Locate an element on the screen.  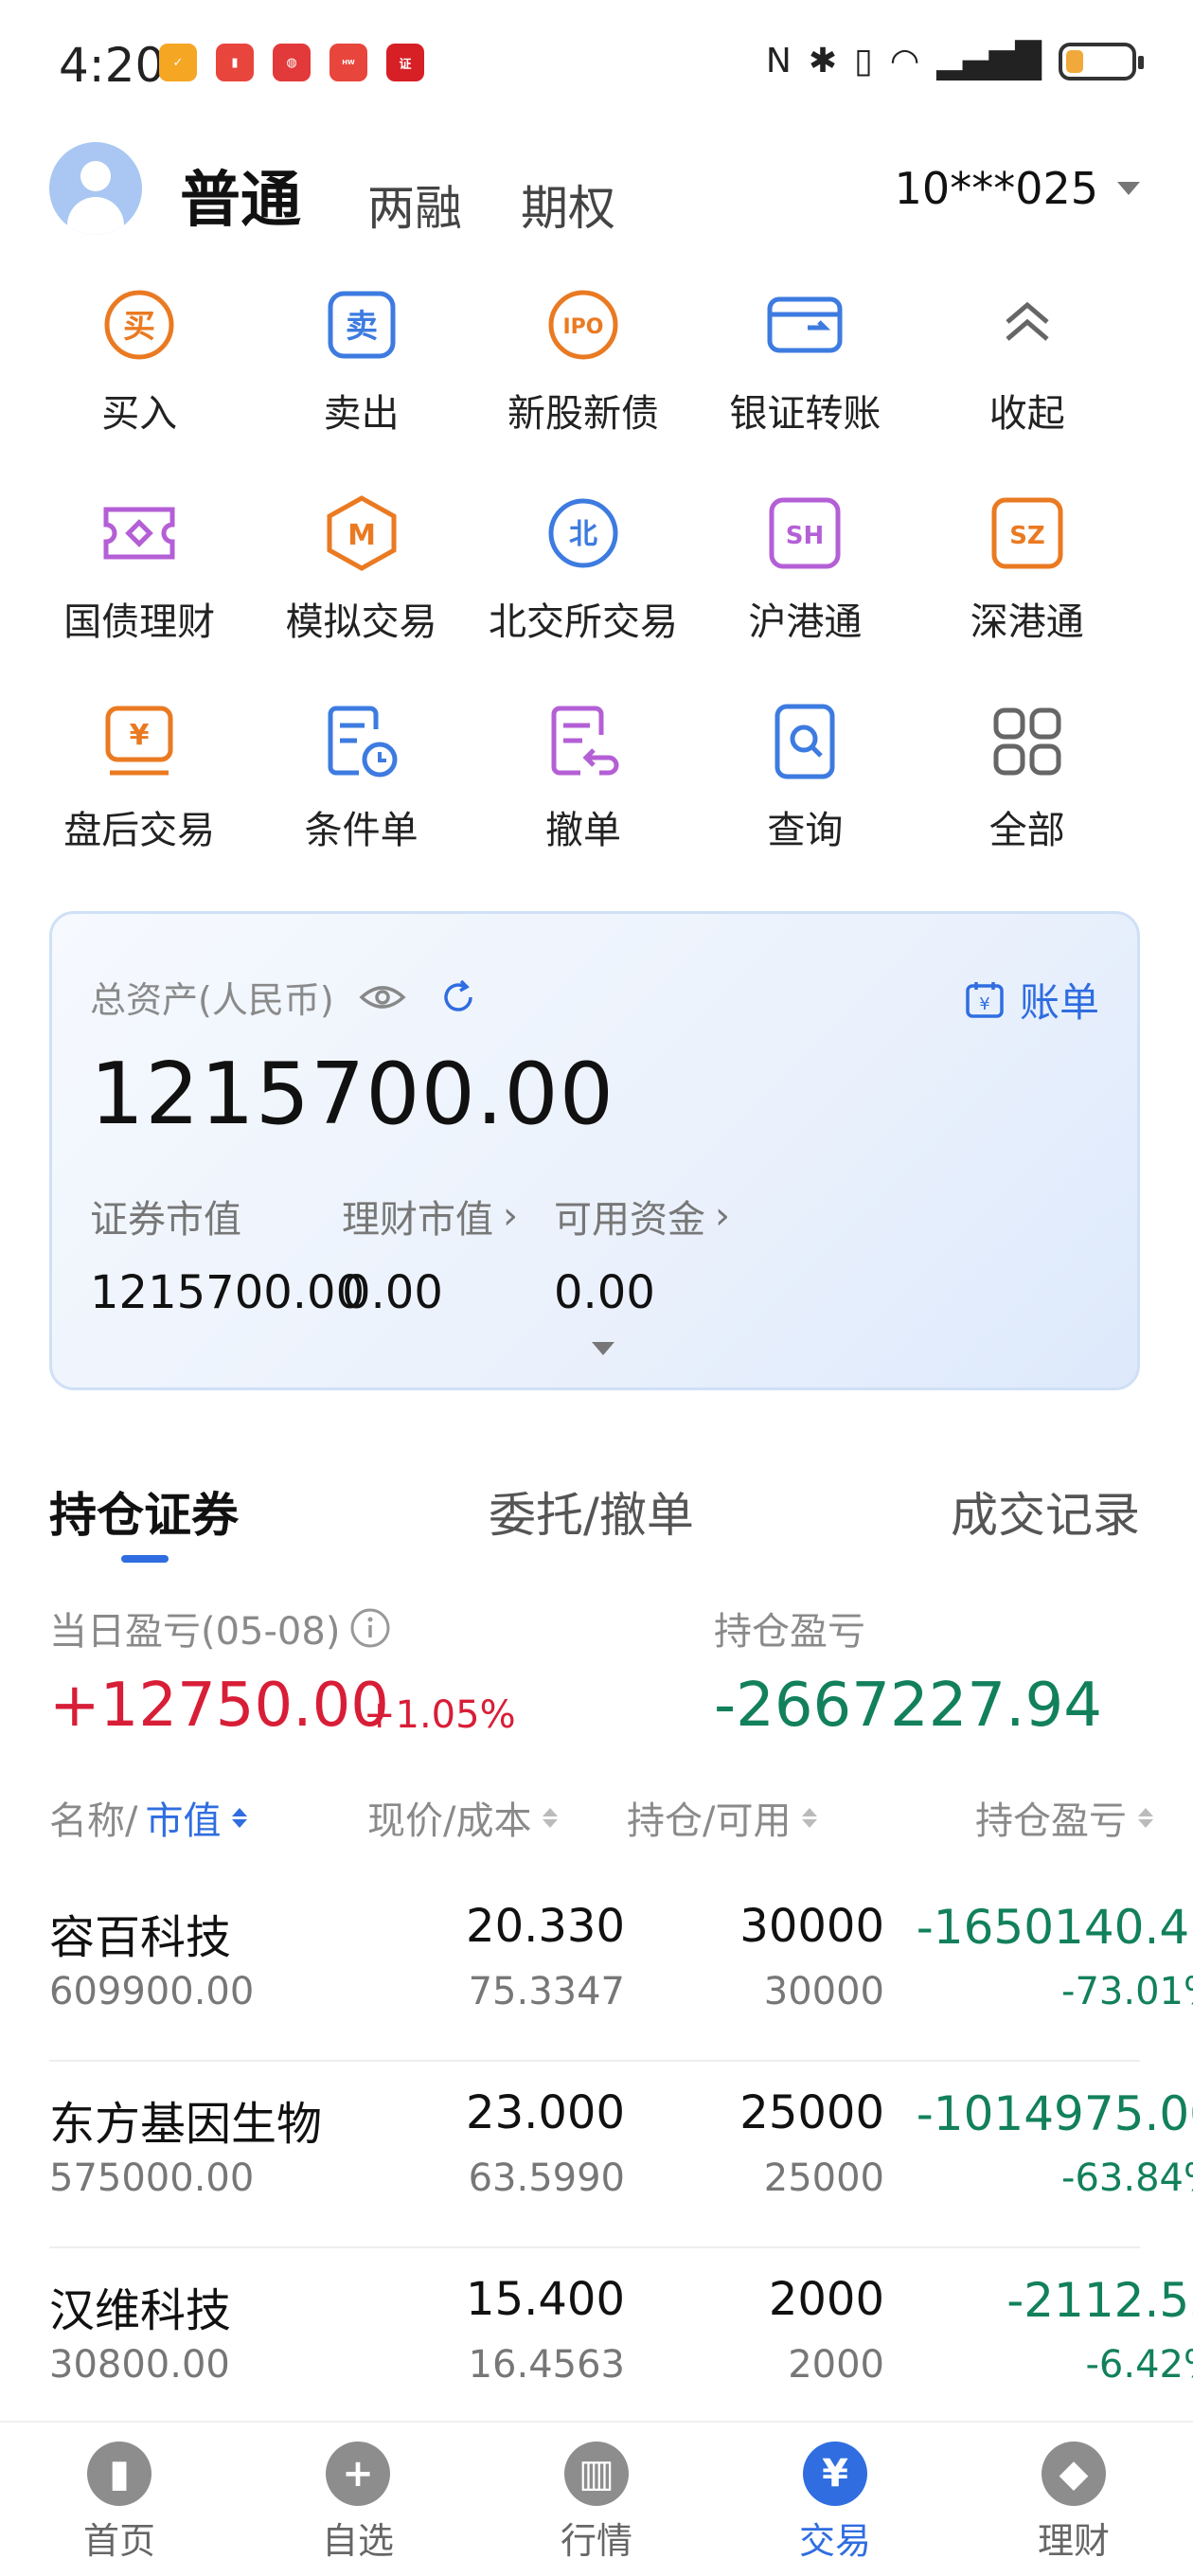
function-buy-button: 买买入 is located at coordinates (139, 361).